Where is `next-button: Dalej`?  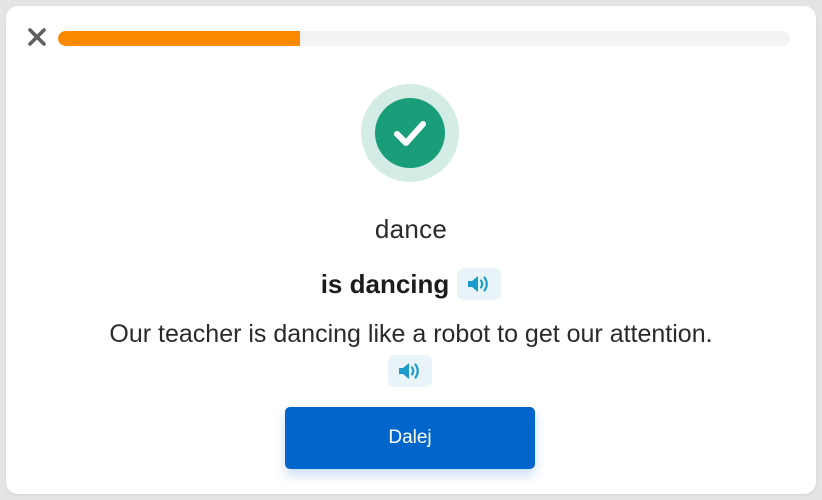 next-button: Dalej is located at coordinates (410, 438).